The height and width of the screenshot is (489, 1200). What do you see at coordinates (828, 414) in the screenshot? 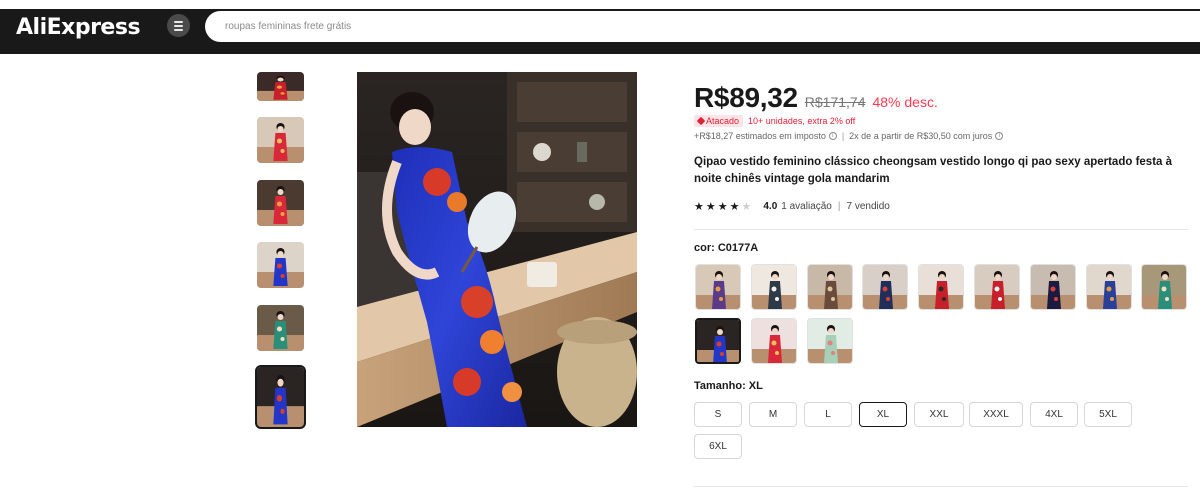
I see `size-option-l: L` at bounding box center [828, 414].